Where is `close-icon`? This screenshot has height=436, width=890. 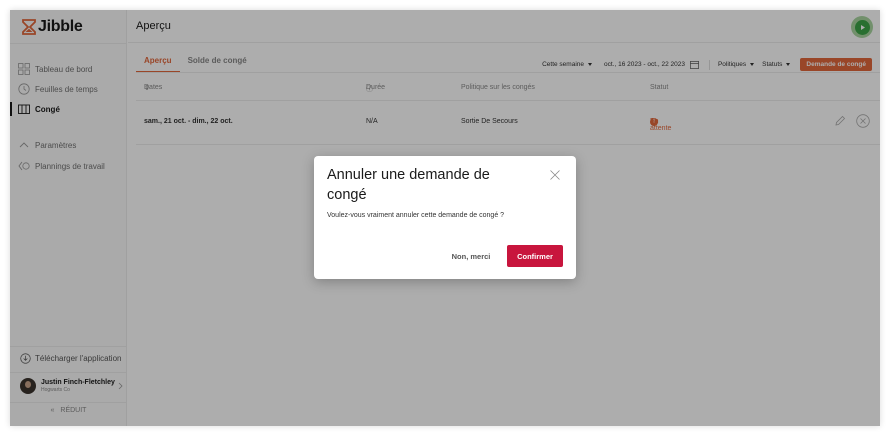
close-icon is located at coordinates (555, 174).